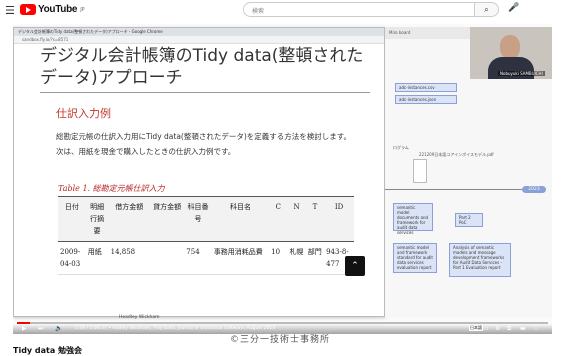 Image resolution: width=567 pixels, height=356 pixels. Describe the element at coordinates (315, 219) in the screenshot. I see `column-header: T` at that location.